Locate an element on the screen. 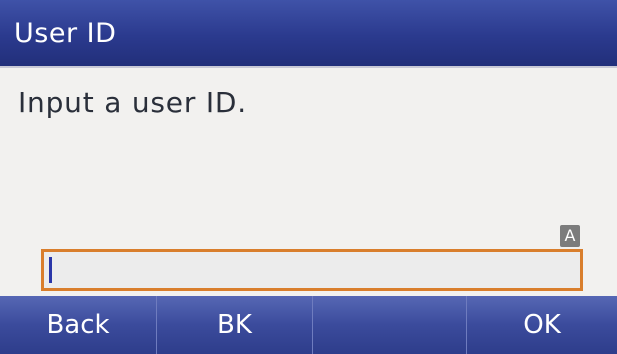 The height and width of the screenshot is (354, 617). softkey-ok: OK is located at coordinates (541, 325).